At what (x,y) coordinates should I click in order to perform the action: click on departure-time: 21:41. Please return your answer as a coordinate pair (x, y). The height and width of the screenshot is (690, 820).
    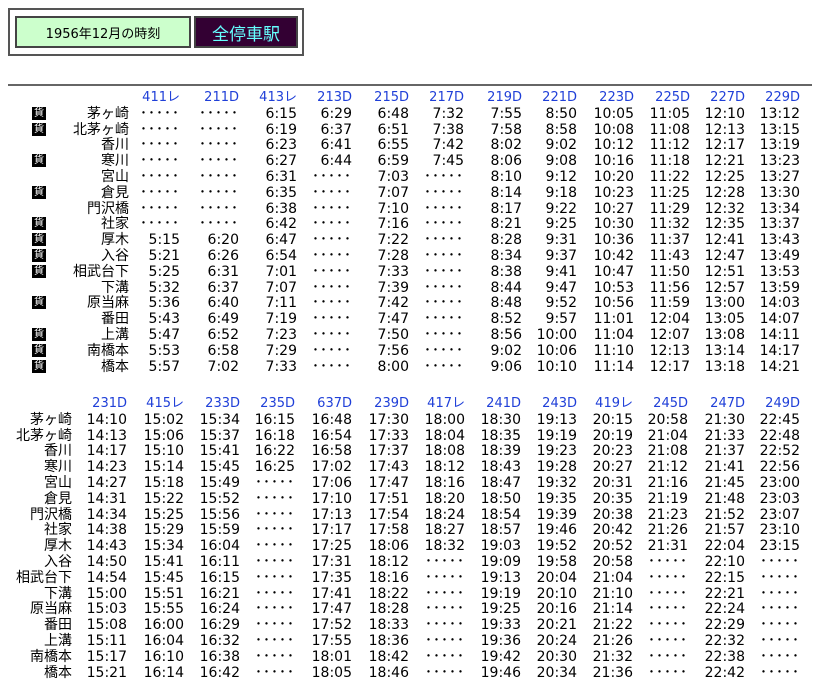
    Looking at the image, I should click on (724, 467).